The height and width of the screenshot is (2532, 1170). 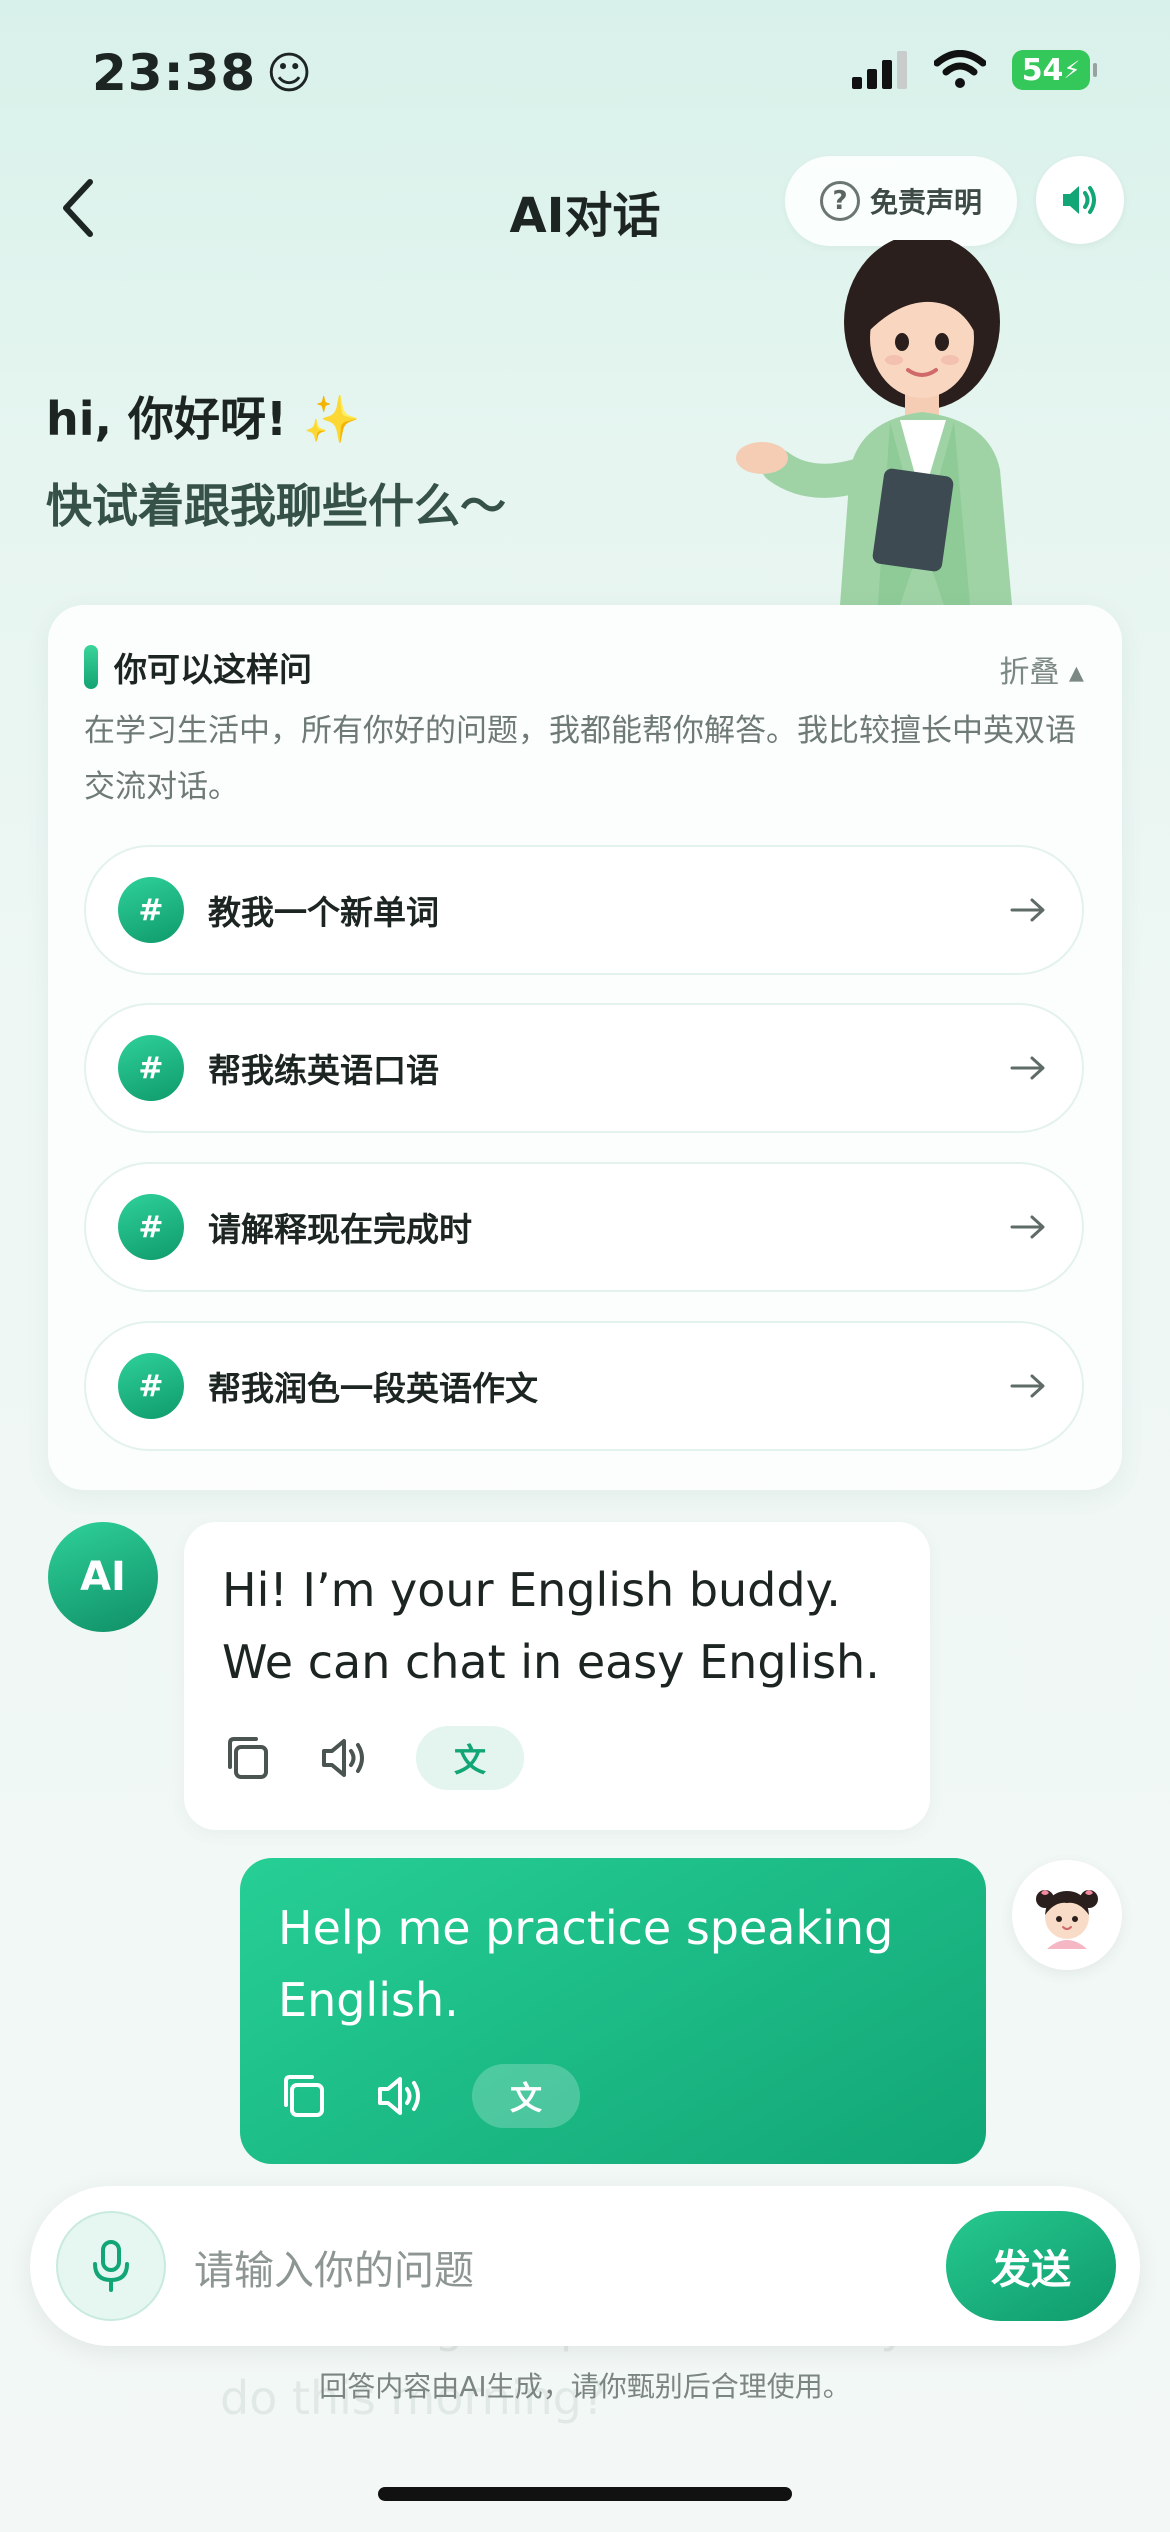 I want to click on smiley-icon: ☺, so click(x=290, y=73).